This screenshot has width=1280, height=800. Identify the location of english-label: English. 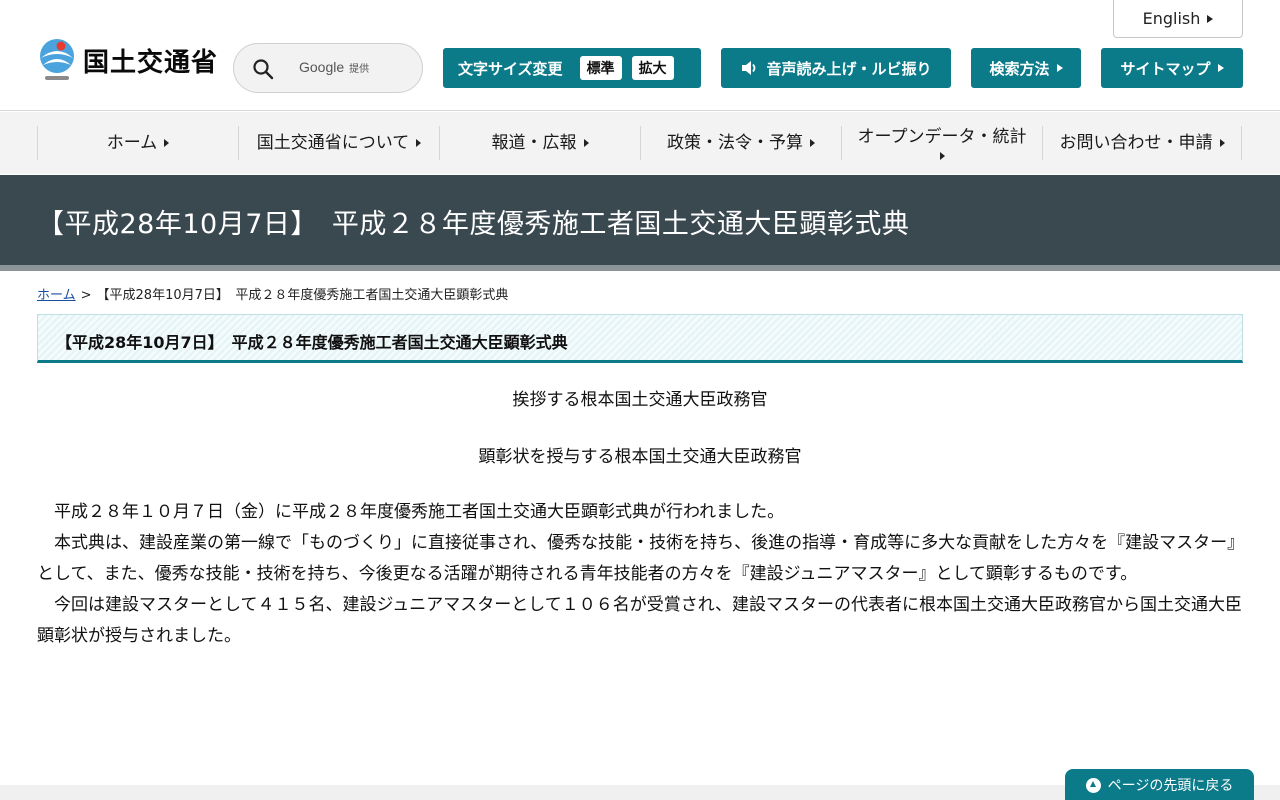
(1171, 18).